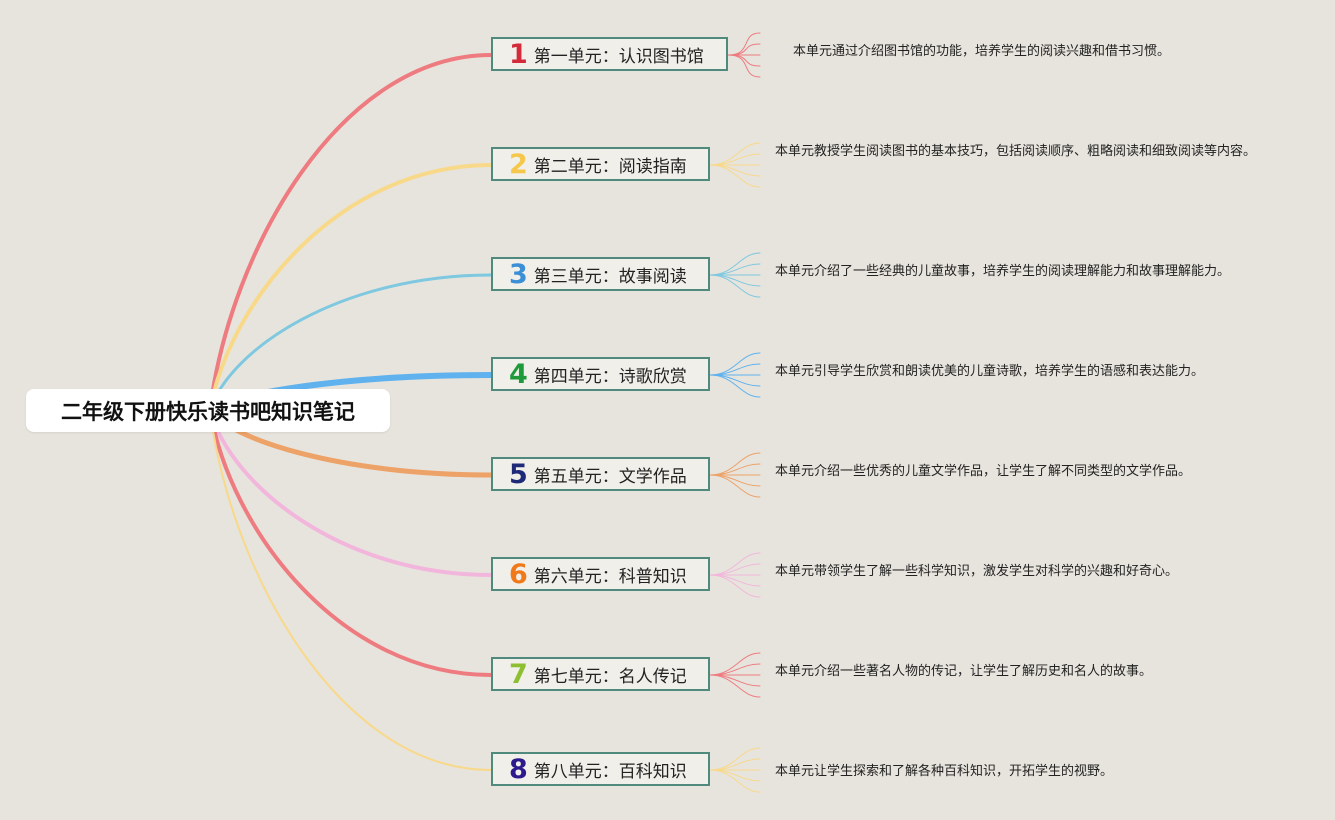  What do you see at coordinates (1016, 151) in the screenshot?
I see `unit-2-description: 本单元教授学生阅读图书的基本技巧，包括阅读顺序、粗略阅读和细致阅读等内容。` at bounding box center [1016, 151].